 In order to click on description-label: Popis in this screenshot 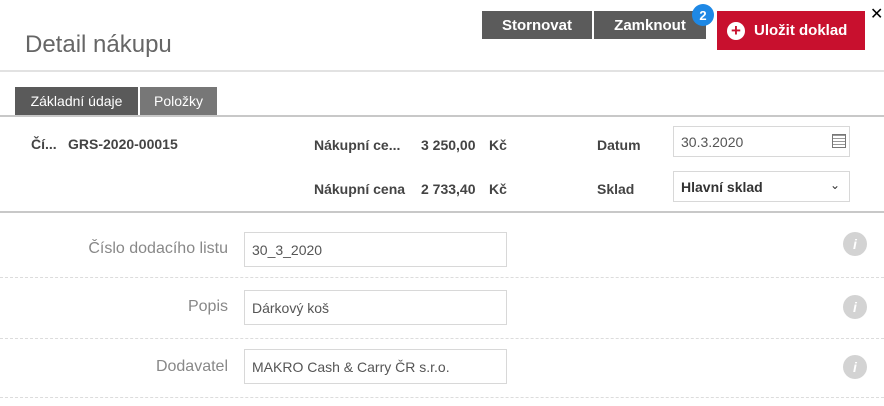, I will do `click(207, 306)`.